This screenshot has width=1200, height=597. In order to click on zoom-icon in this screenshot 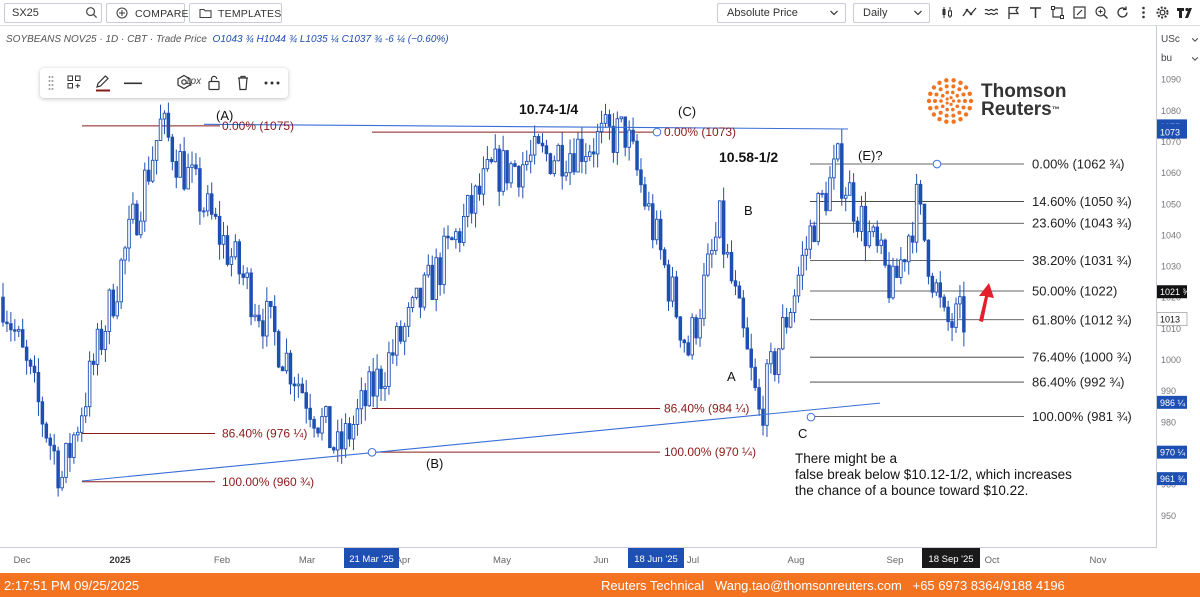, I will do `click(1101, 12)`.